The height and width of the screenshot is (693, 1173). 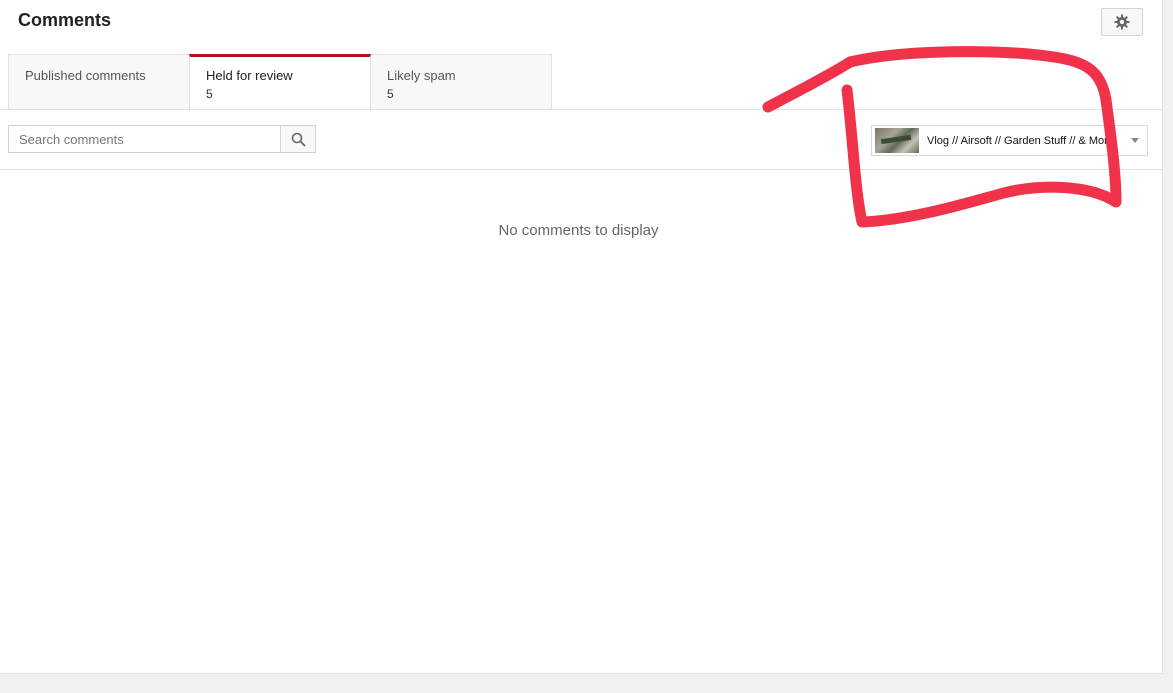 I want to click on toolbar-divider, so click(x=581, y=169).